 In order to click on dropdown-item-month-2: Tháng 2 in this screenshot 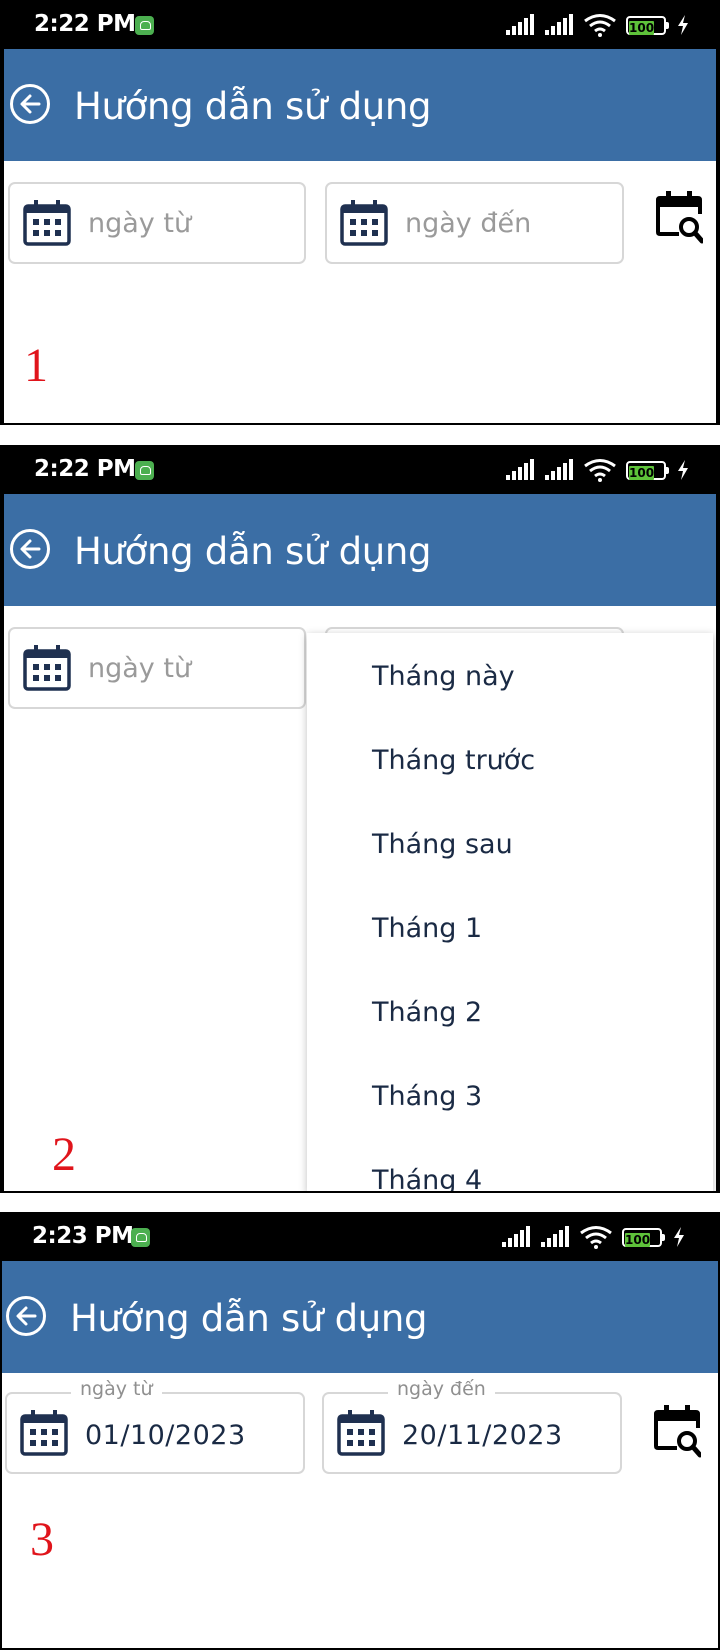, I will do `click(510, 1013)`.